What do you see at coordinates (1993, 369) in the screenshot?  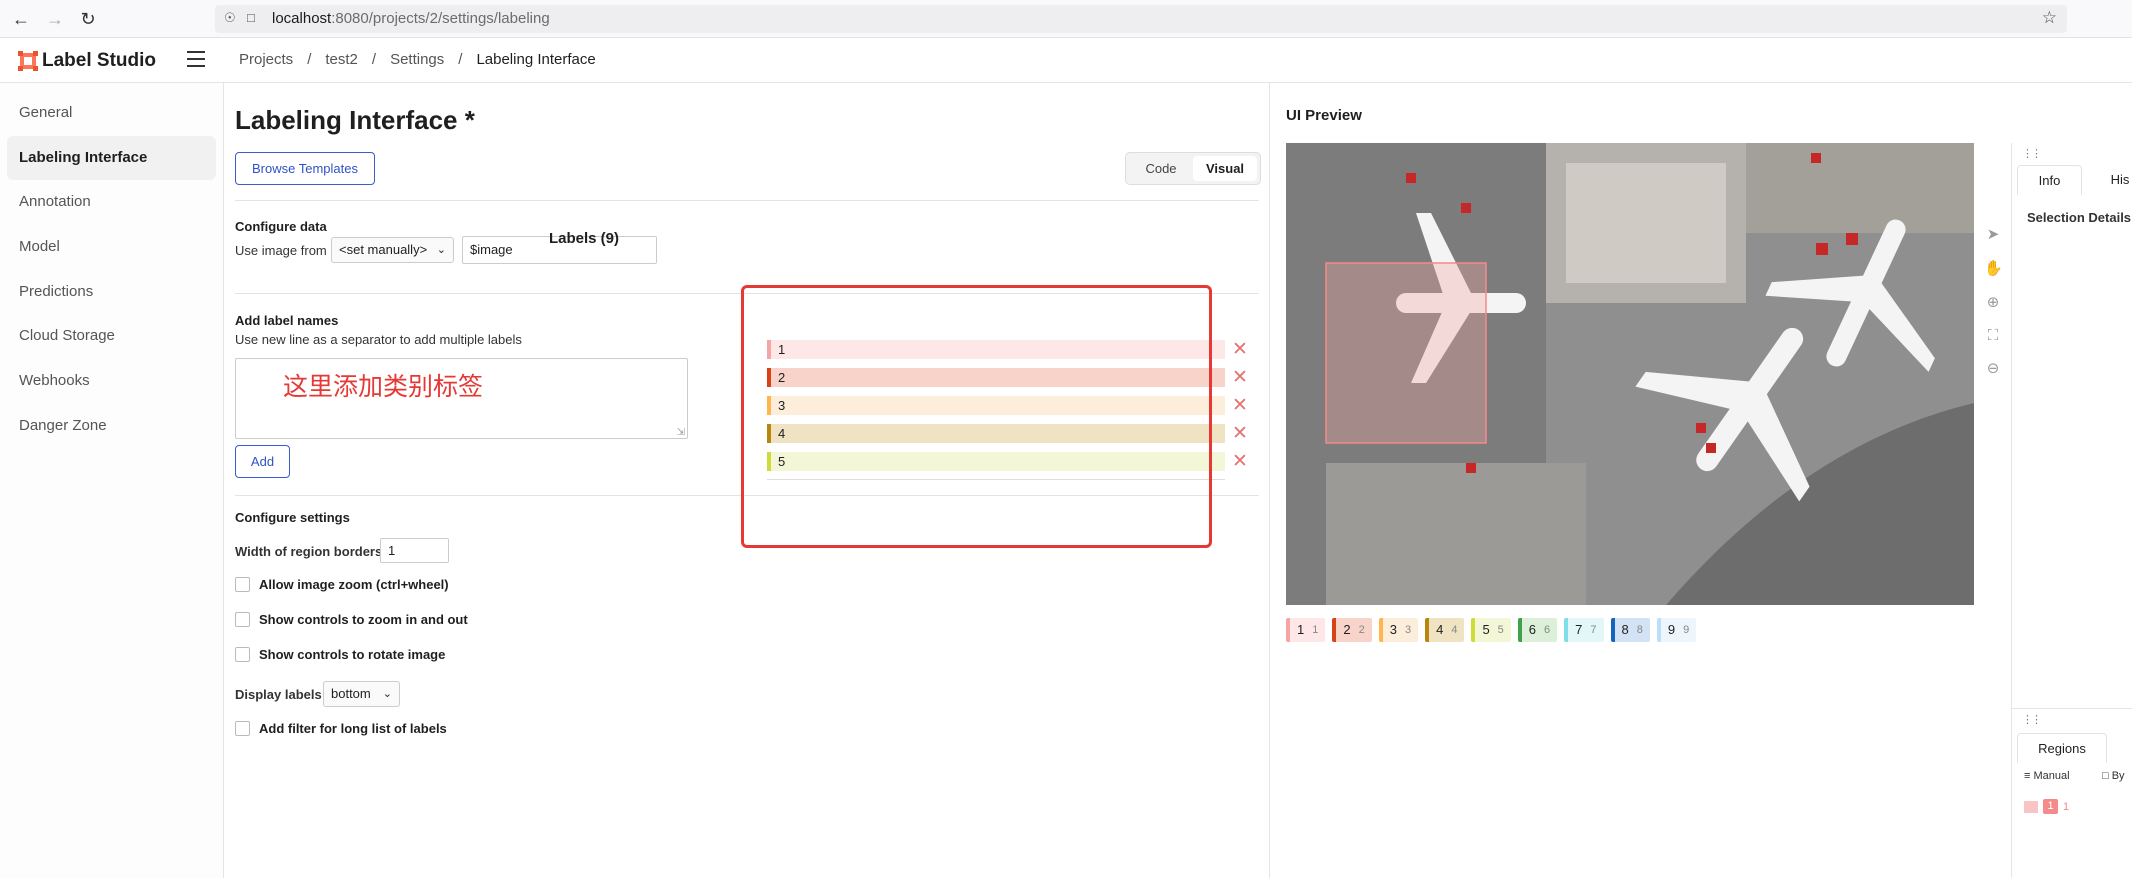 I see `zoom-out-icon: ⊖` at bounding box center [1993, 369].